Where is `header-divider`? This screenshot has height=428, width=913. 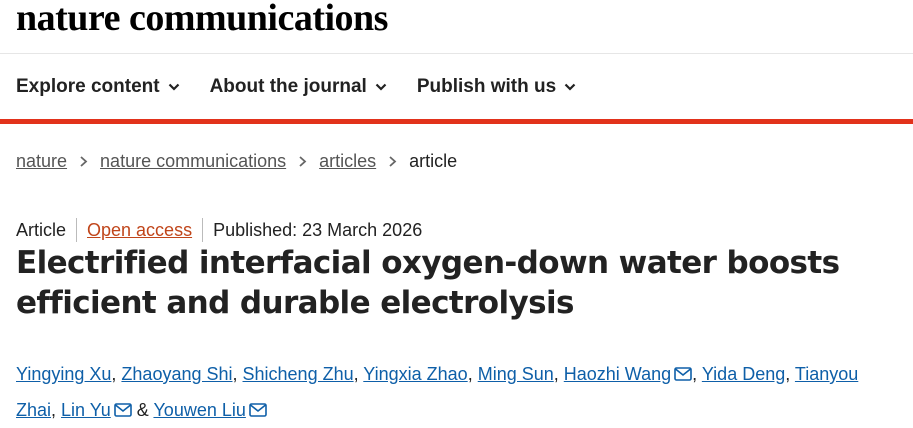
header-divider is located at coordinates (456, 53).